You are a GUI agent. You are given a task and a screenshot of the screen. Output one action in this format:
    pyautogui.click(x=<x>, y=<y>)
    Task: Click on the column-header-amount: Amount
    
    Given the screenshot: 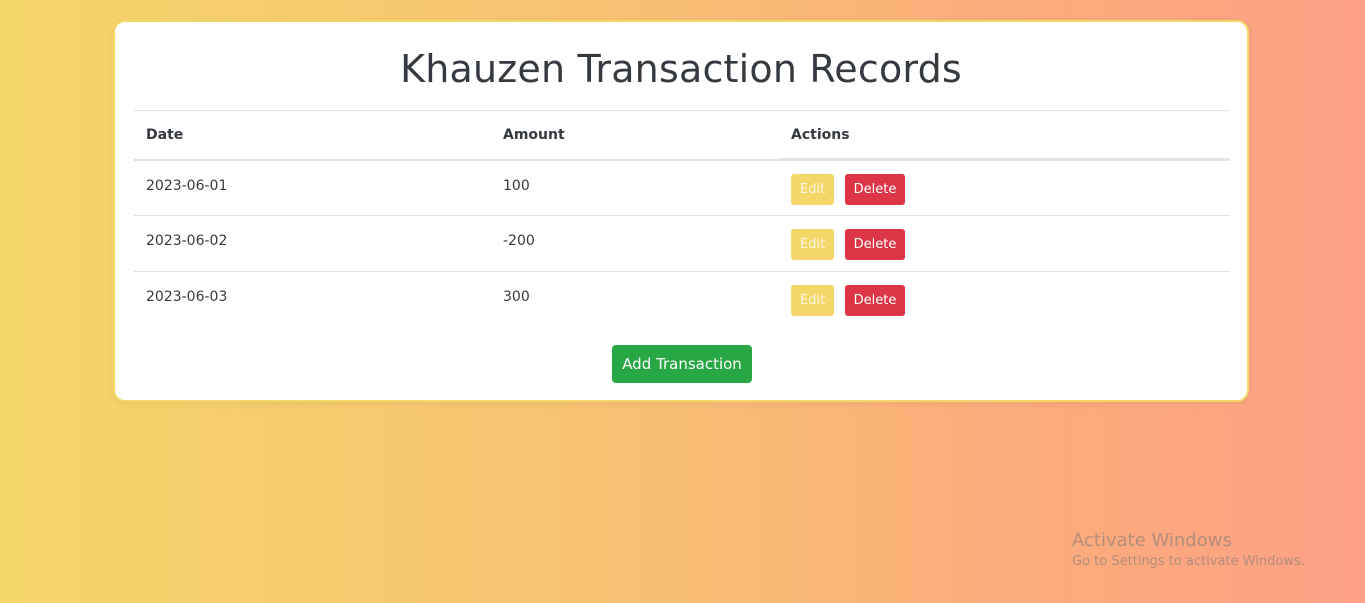 What is the action you would take?
    pyautogui.click(x=635, y=135)
    